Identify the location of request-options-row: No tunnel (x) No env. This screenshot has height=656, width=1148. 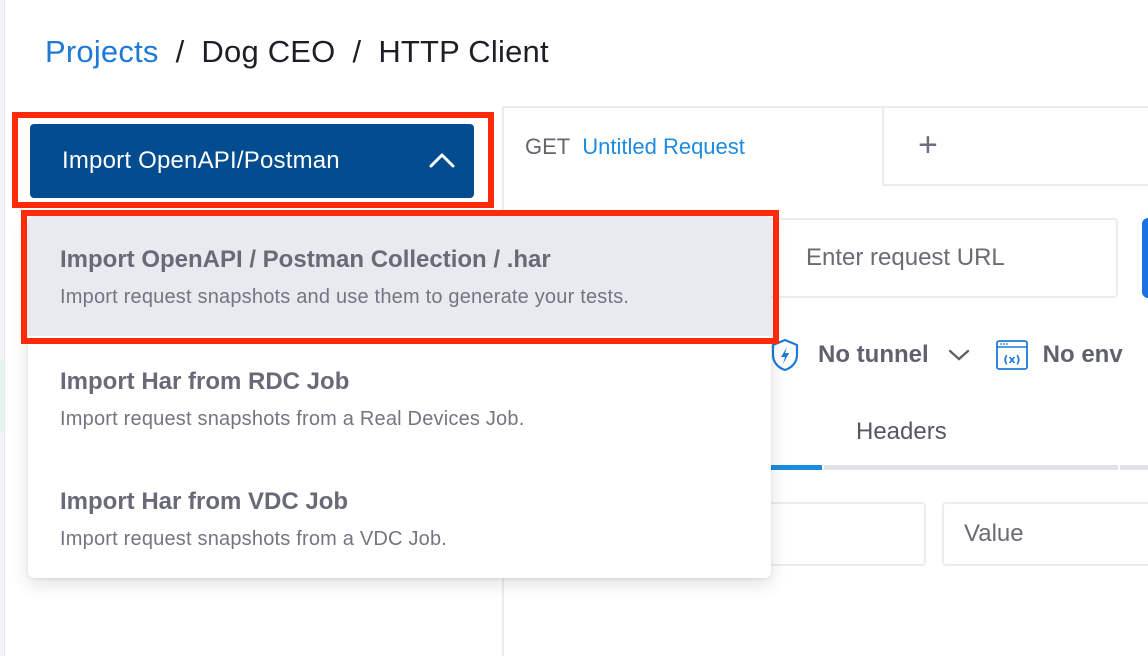
(946, 355).